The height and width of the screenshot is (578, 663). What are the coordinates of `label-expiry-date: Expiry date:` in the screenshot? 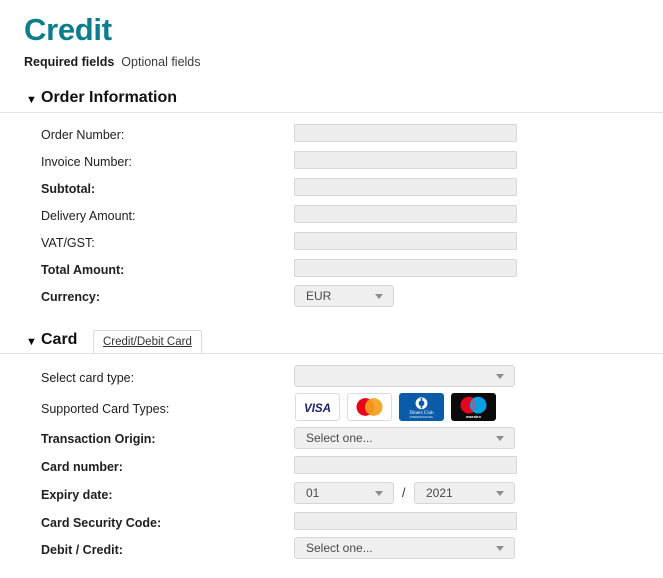 It's located at (77, 495).